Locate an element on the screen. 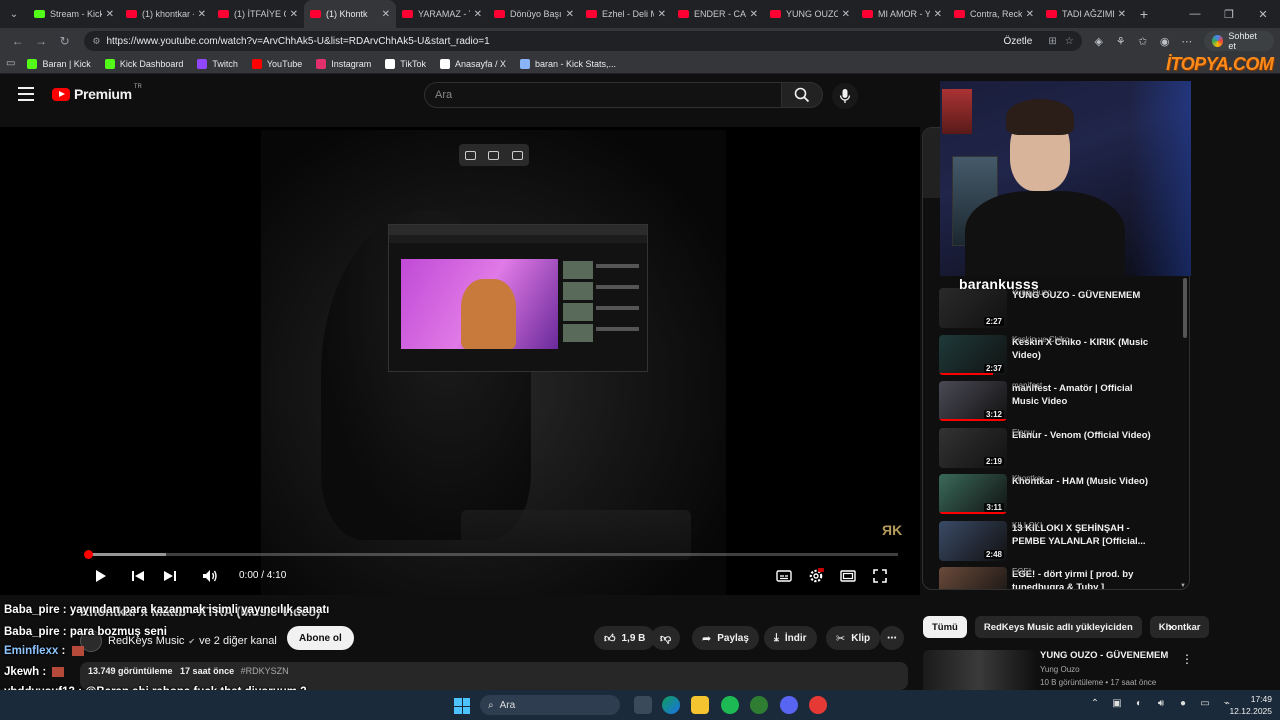  menu-dots-icon: ⋯ is located at coordinates (1187, 41).